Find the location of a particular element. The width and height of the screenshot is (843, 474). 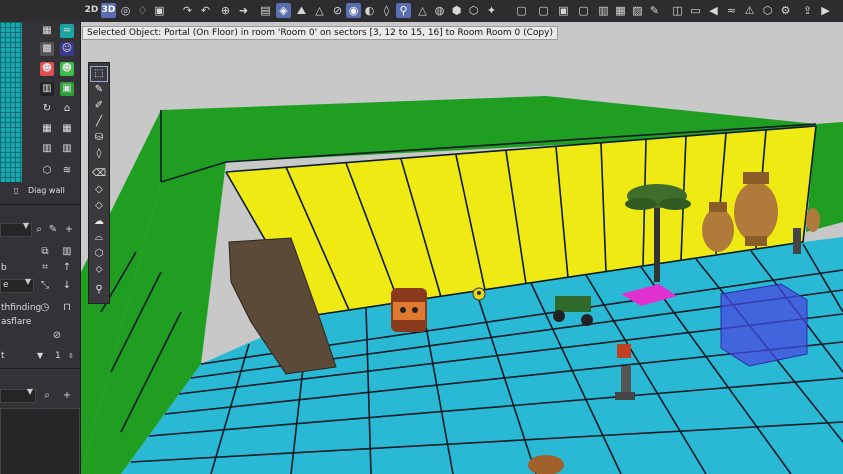

eraser-tool-icon: ⌫ is located at coordinates (99, 174).